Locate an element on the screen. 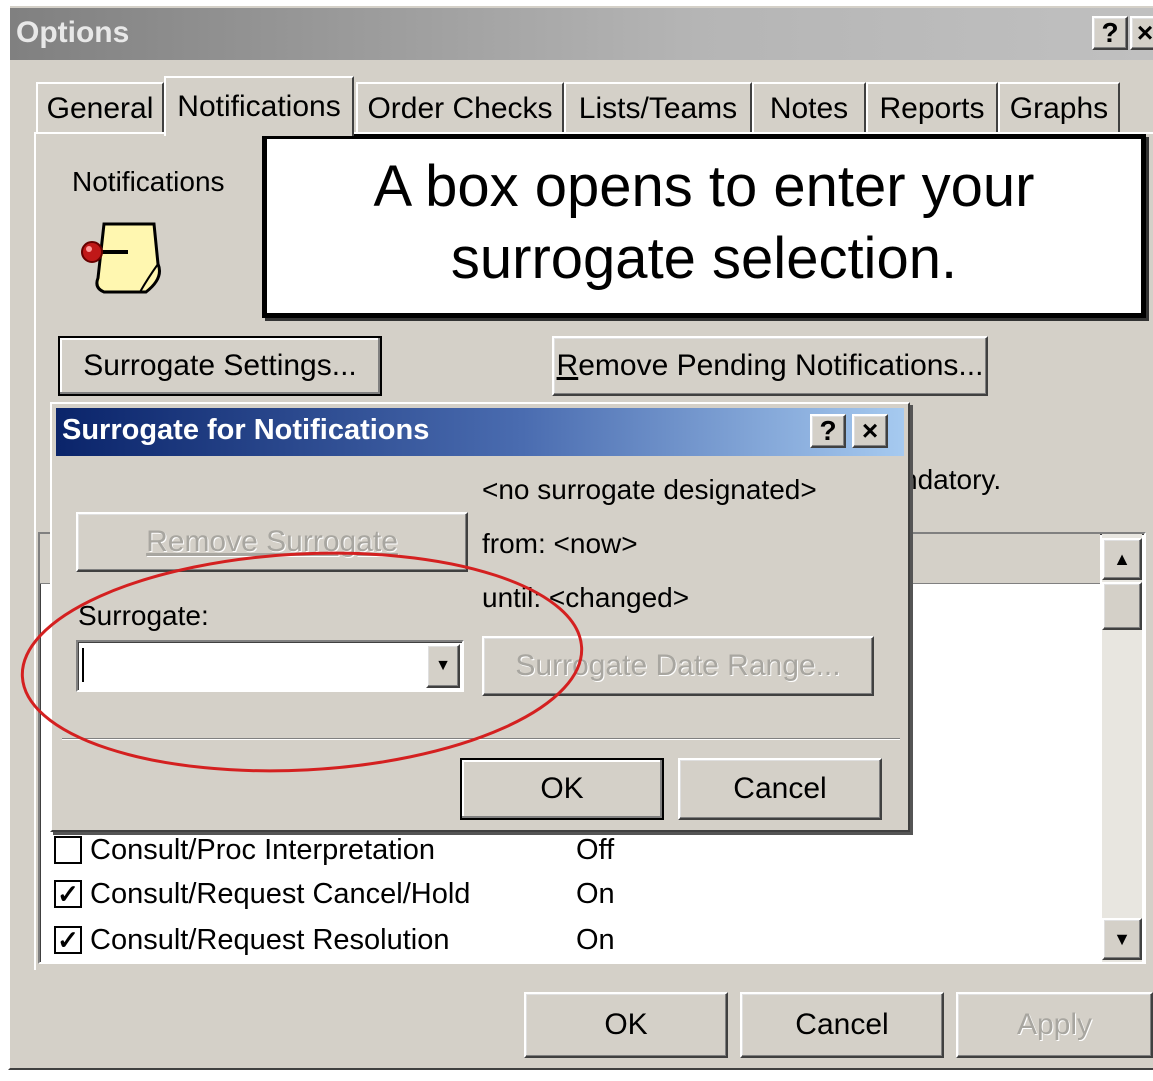 This screenshot has width=1153, height=1081. ok-button: OK is located at coordinates (626, 1025).